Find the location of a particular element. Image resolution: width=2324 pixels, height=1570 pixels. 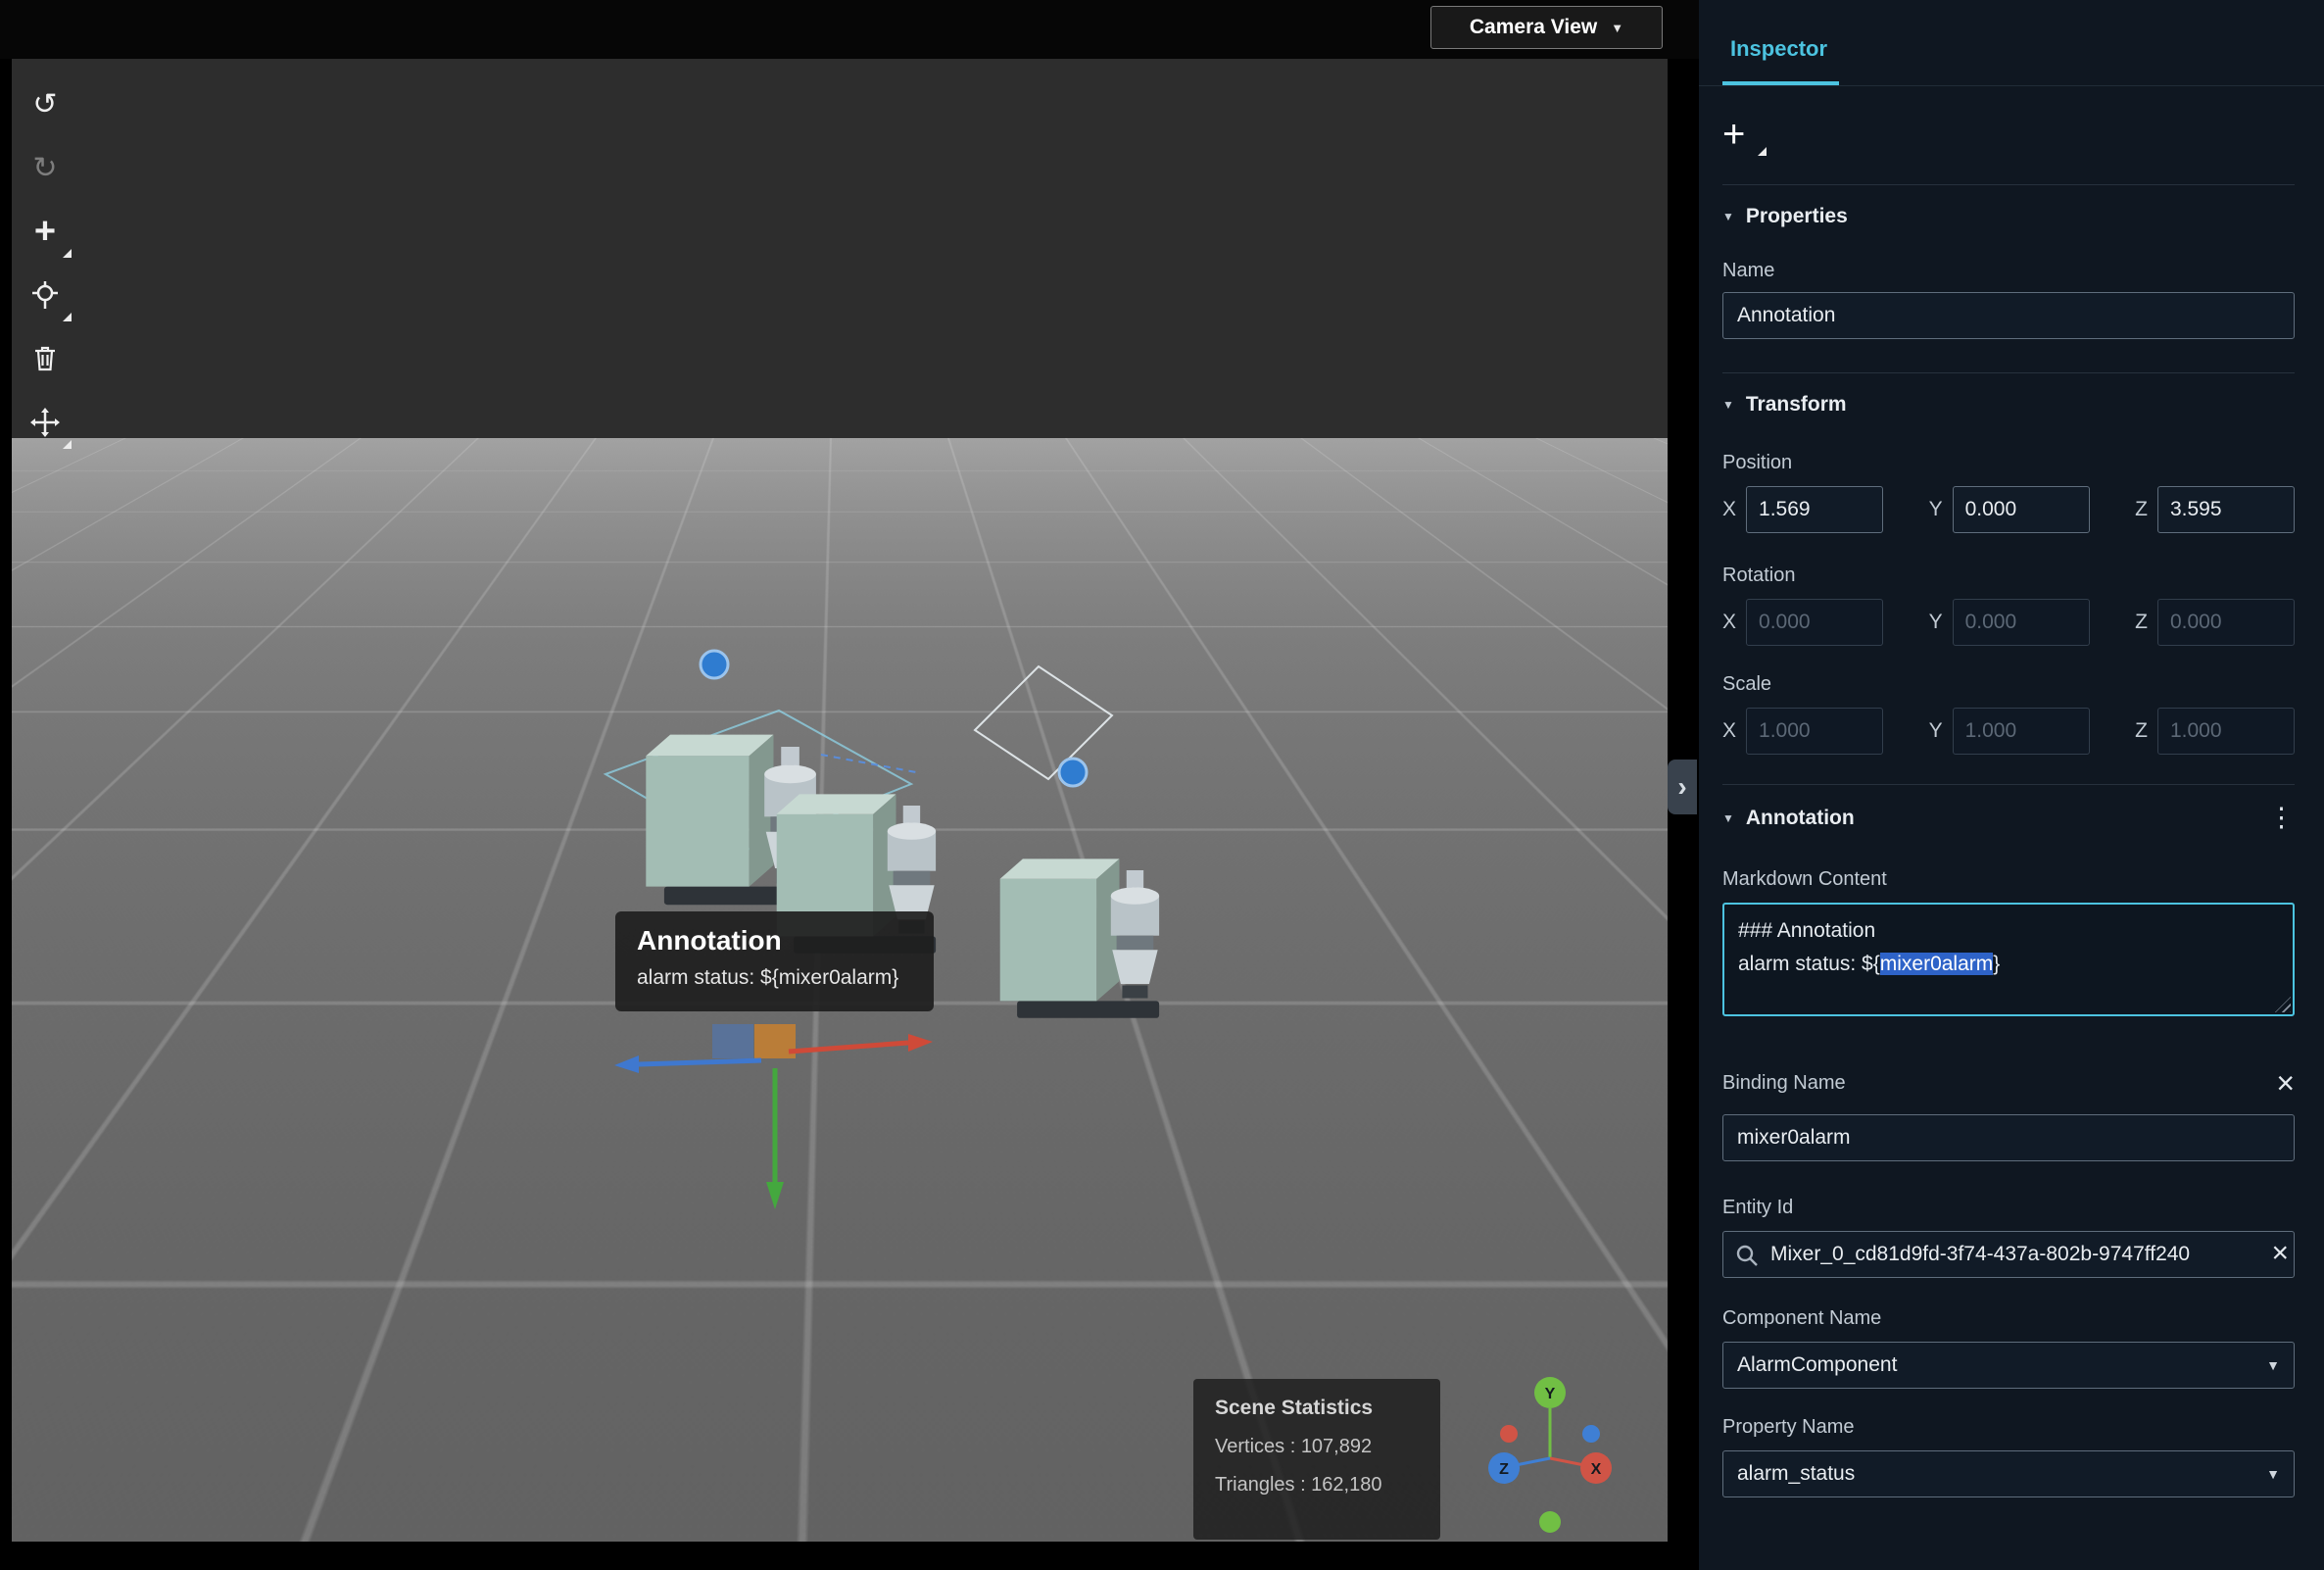

scene-statistics-triangles: Triangles : 162,180 is located at coordinates (1298, 1485).